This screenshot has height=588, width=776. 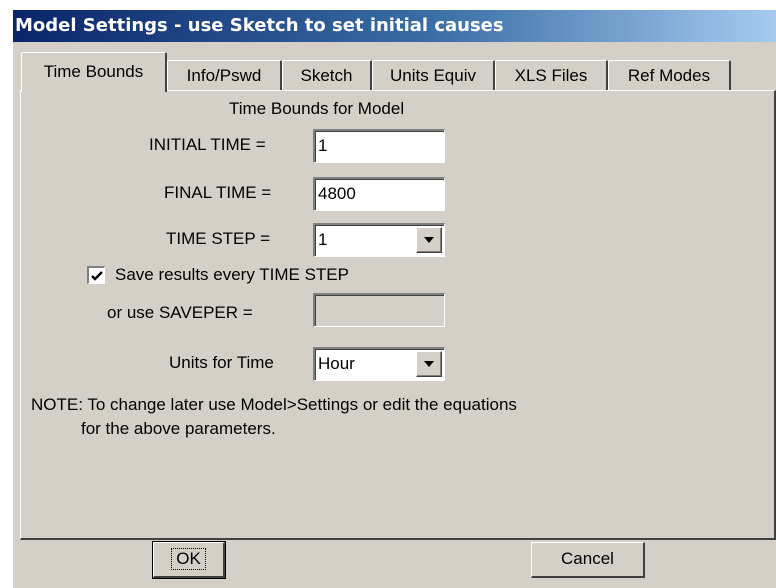 I want to click on check-icon, so click(x=97, y=276).